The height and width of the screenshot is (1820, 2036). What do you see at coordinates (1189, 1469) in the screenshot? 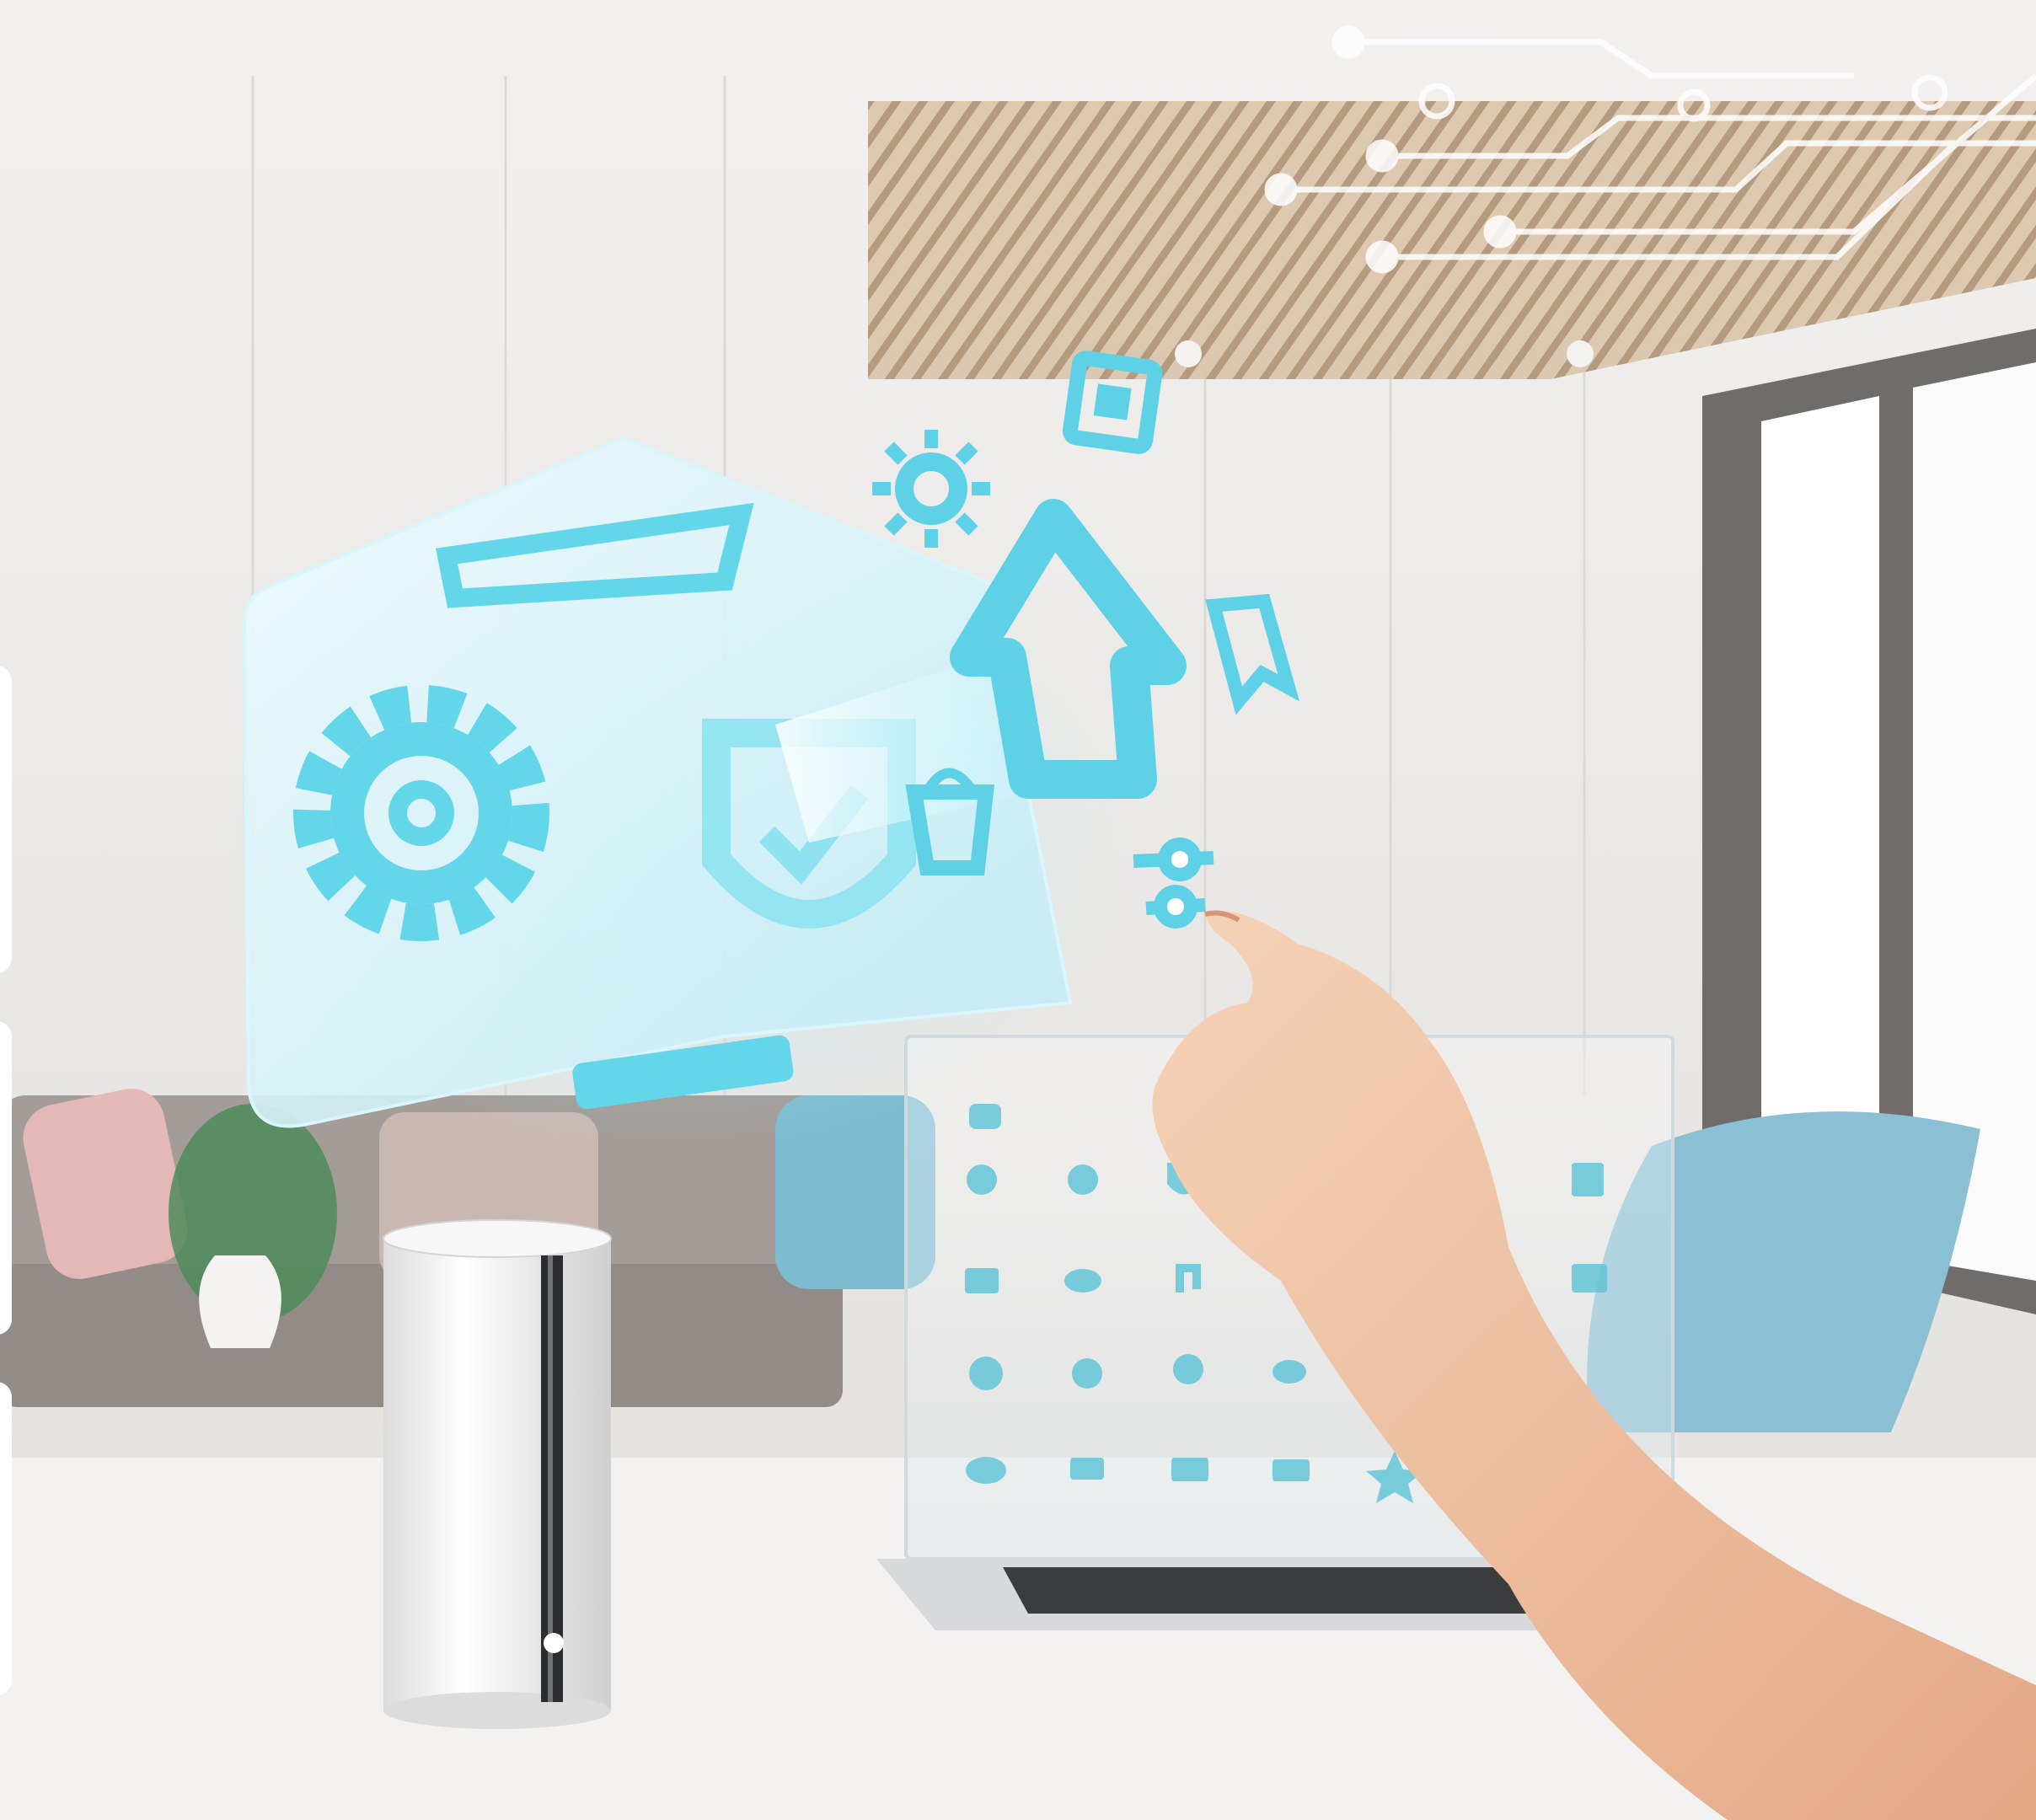
I see `truck-icon` at bounding box center [1189, 1469].